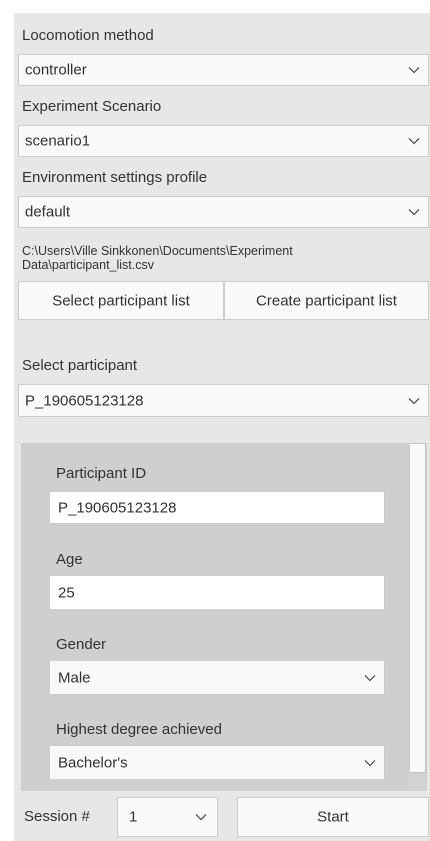 The width and height of the screenshot is (430, 841). I want to click on experiment-scenario-value: scenario1, so click(58, 141).